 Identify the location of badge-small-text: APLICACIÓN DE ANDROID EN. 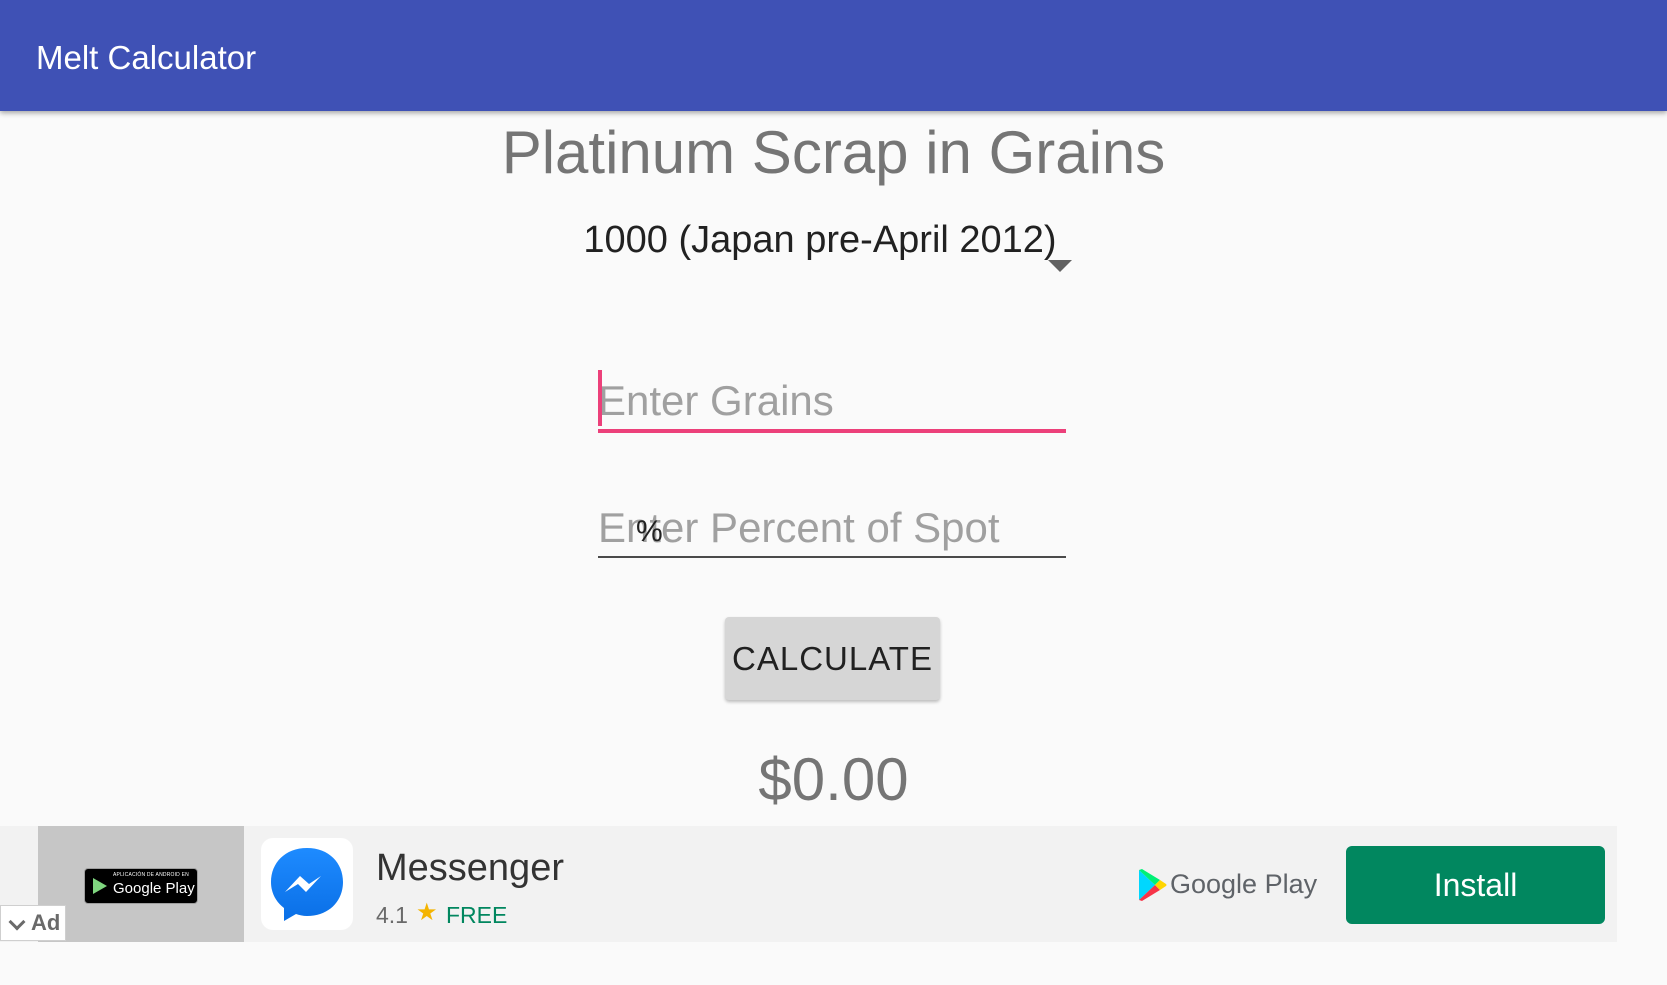
(151, 875).